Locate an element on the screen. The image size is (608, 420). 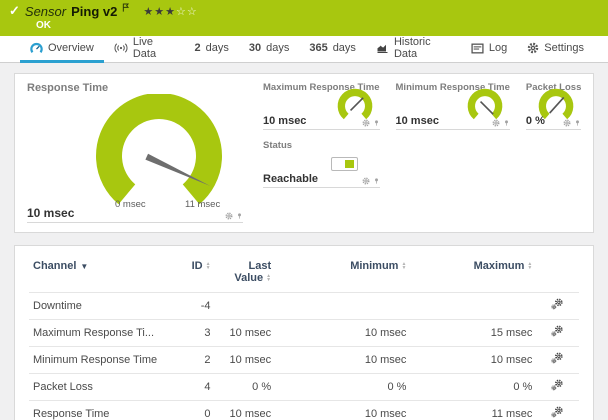
sensor-status-text: OK is located at coordinates (43, 25).